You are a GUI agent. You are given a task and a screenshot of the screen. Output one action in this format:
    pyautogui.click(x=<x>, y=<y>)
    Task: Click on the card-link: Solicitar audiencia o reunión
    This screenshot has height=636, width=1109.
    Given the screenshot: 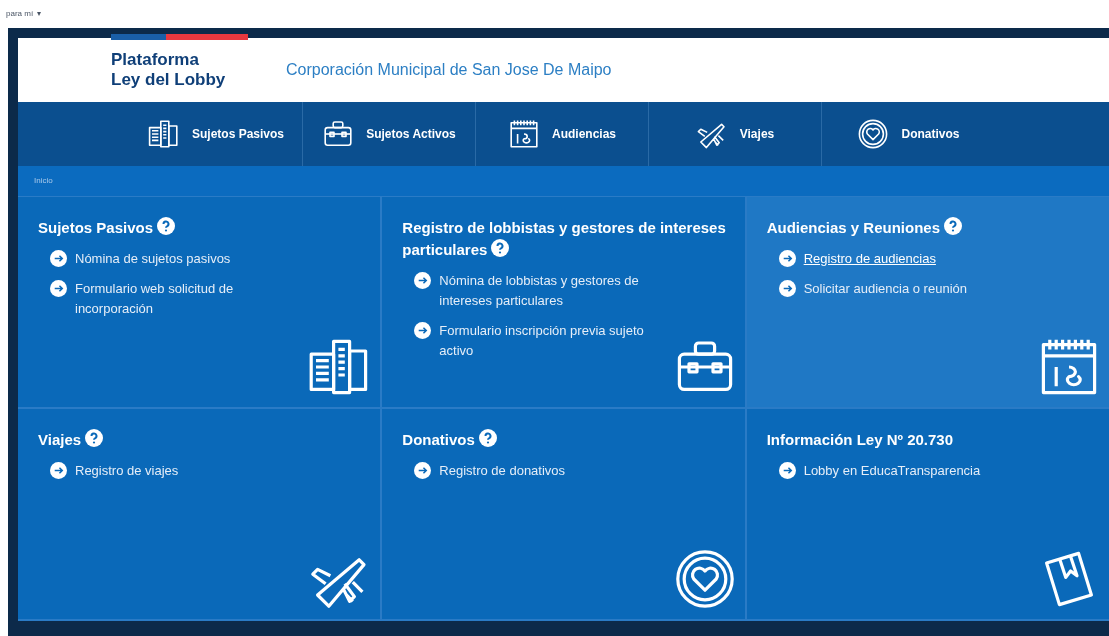 What is the action you would take?
    pyautogui.click(x=885, y=289)
    